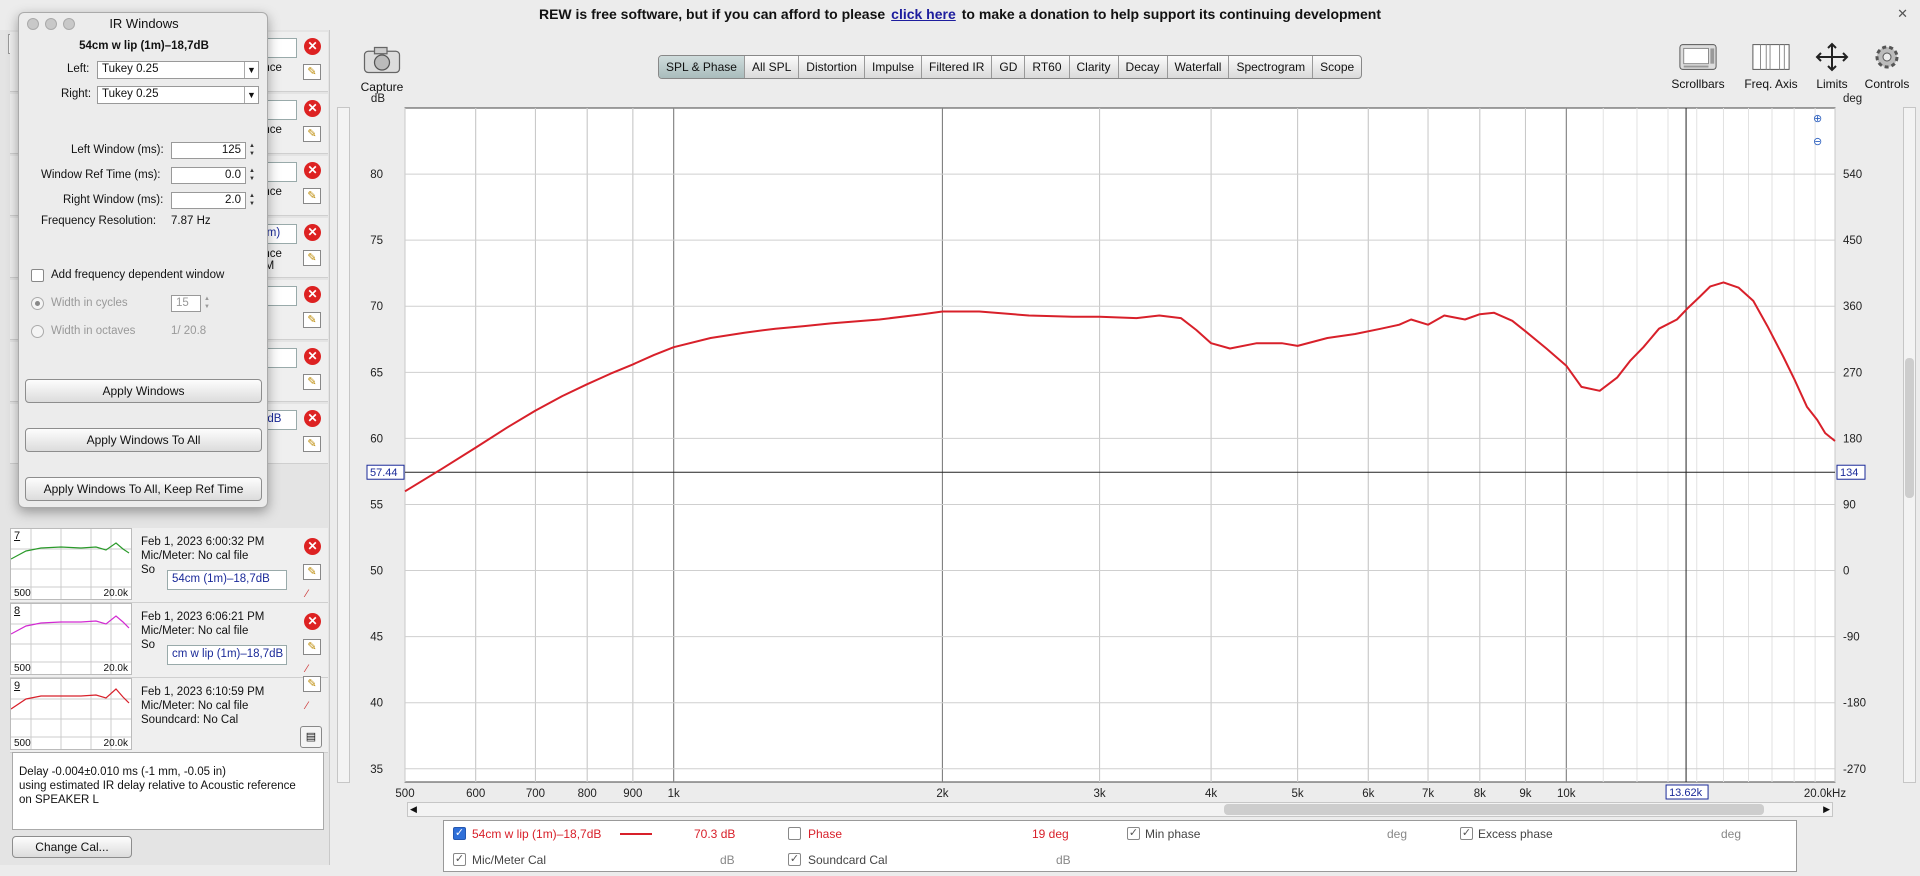 This screenshot has height=876, width=1920. What do you see at coordinates (794, 833) in the screenshot?
I see `phase-checkbox` at bounding box center [794, 833].